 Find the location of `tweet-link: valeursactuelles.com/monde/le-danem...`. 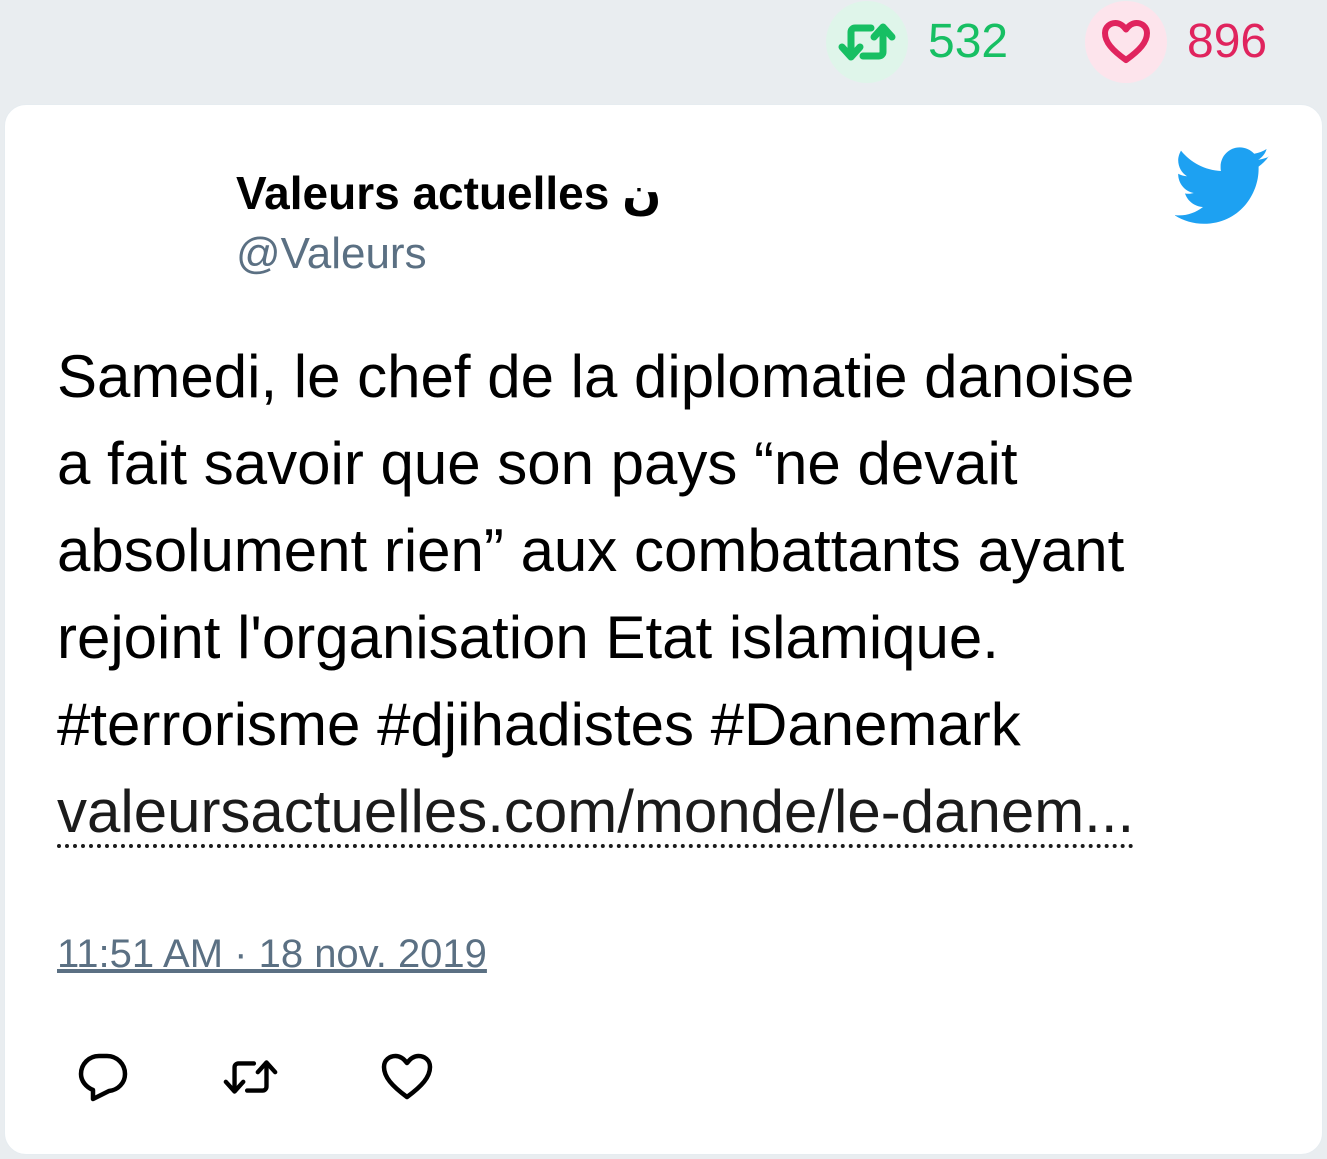

tweet-link: valeursactuelles.com/monde/le-danem... is located at coordinates (596, 814).